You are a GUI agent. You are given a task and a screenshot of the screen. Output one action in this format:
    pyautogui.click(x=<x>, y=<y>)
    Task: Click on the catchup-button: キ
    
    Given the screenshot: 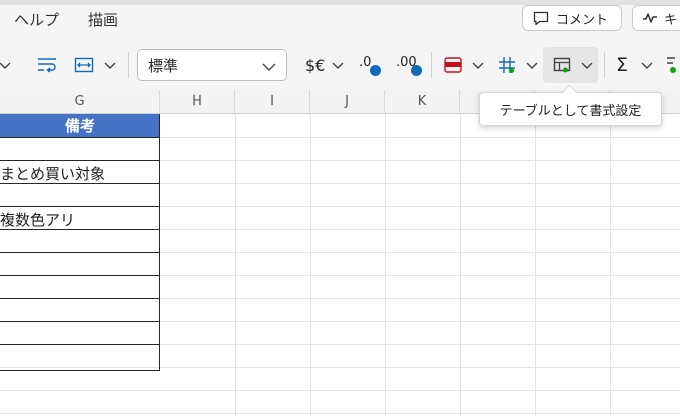 What is the action you would take?
    pyautogui.click(x=656, y=18)
    